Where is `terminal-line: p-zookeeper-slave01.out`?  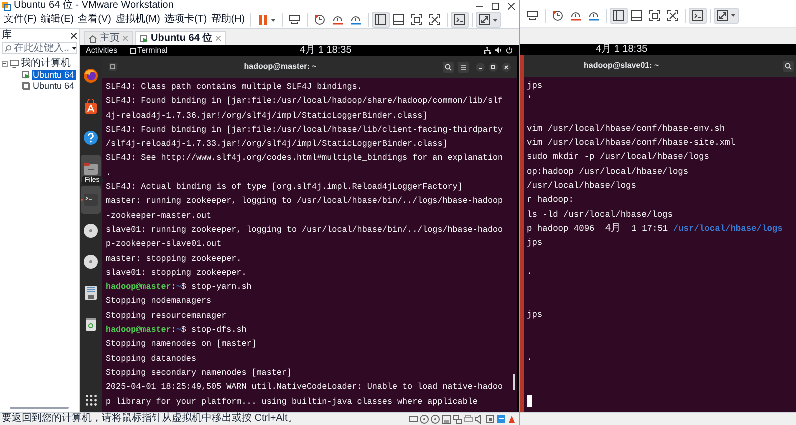
terminal-line: p-zookeeper-slave01.out is located at coordinates (164, 245).